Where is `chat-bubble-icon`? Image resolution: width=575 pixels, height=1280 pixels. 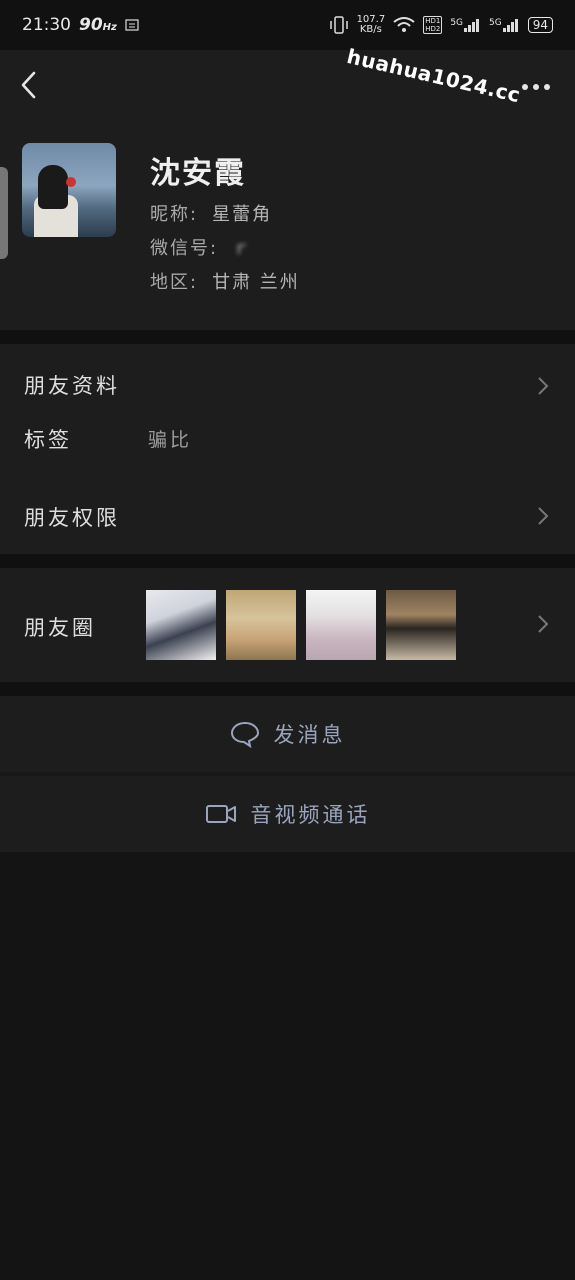
chat-bubble-icon is located at coordinates (244, 734).